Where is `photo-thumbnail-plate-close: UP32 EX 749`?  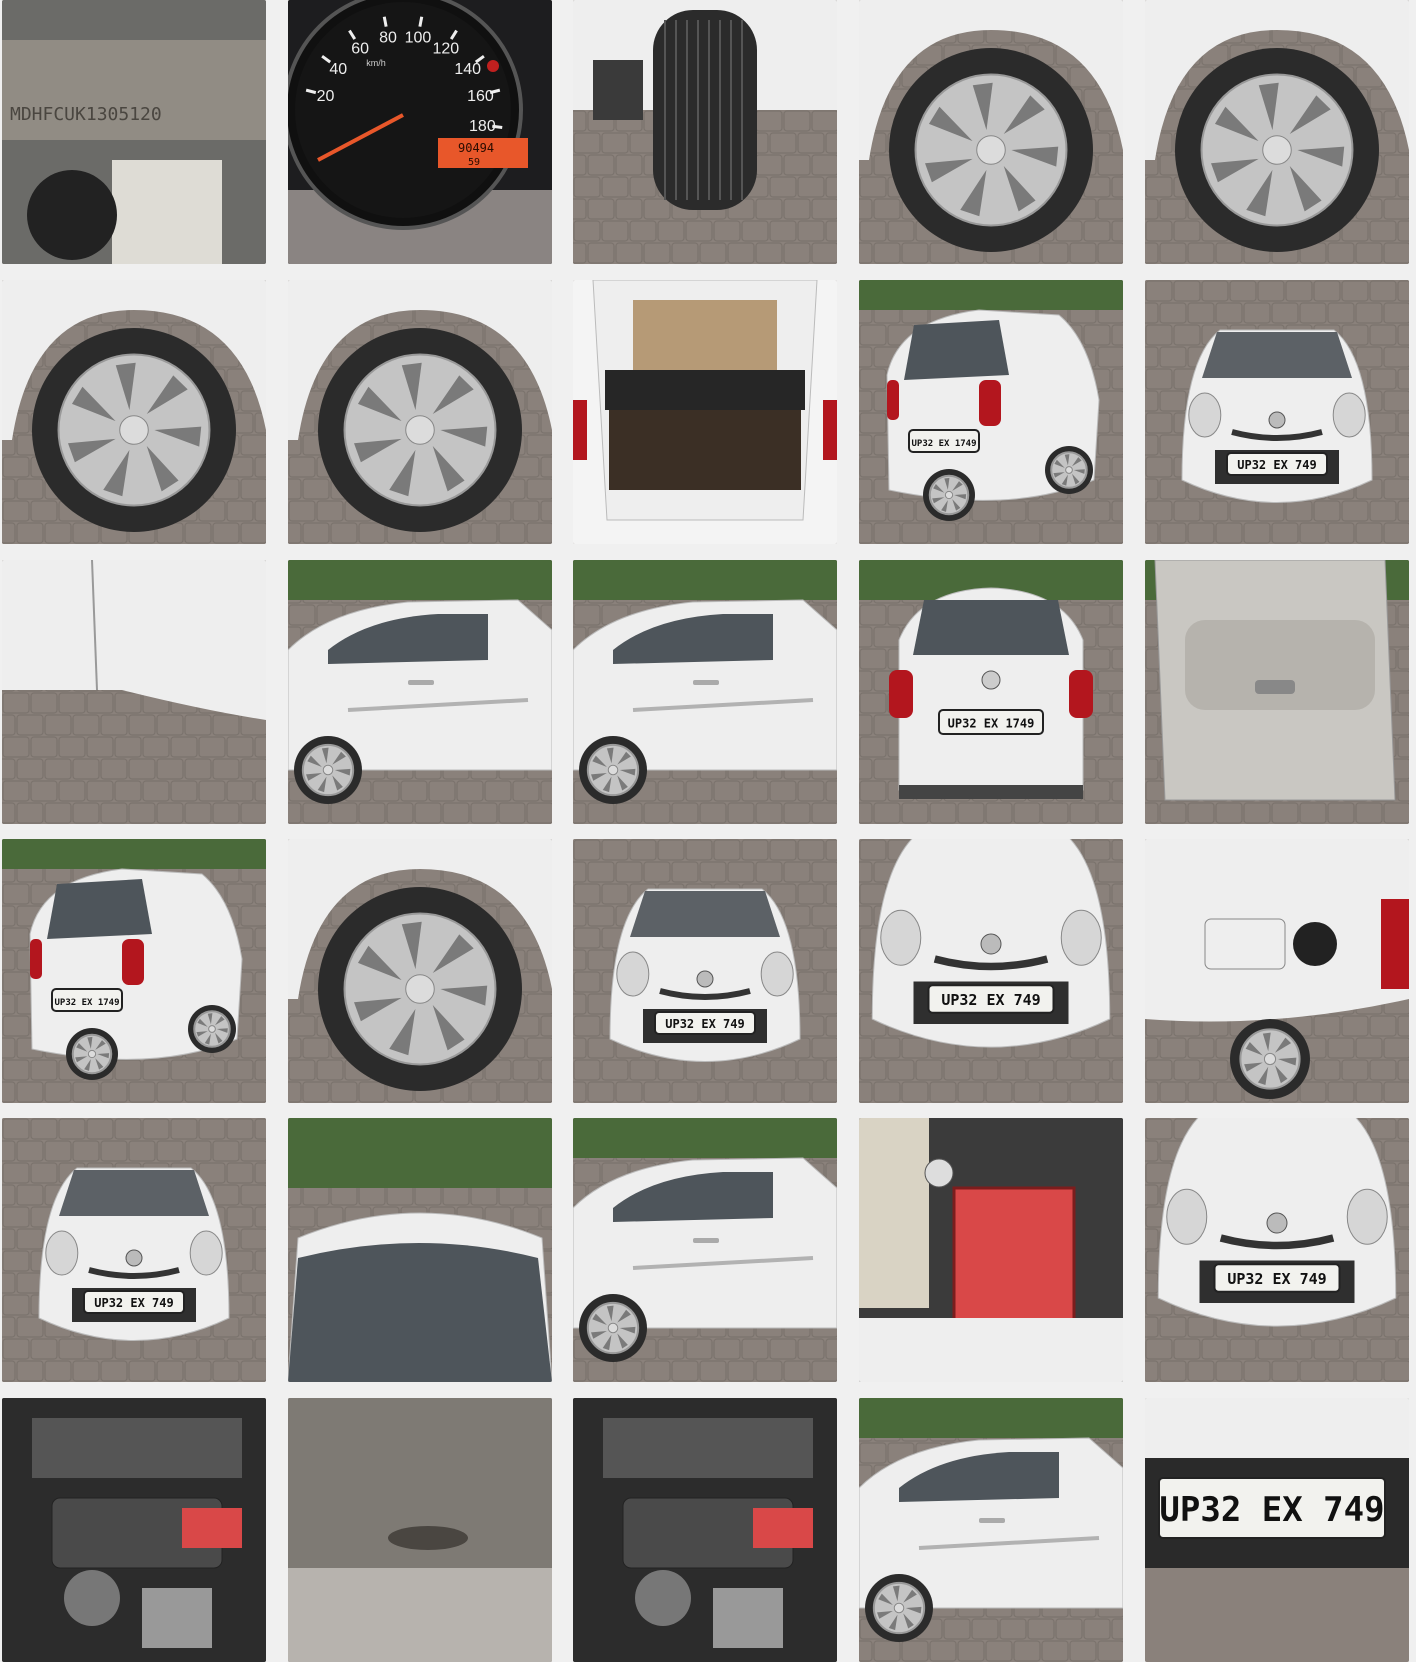
photo-thumbnail-plate-close: UP32 EX 749 is located at coordinates (1277, 1530).